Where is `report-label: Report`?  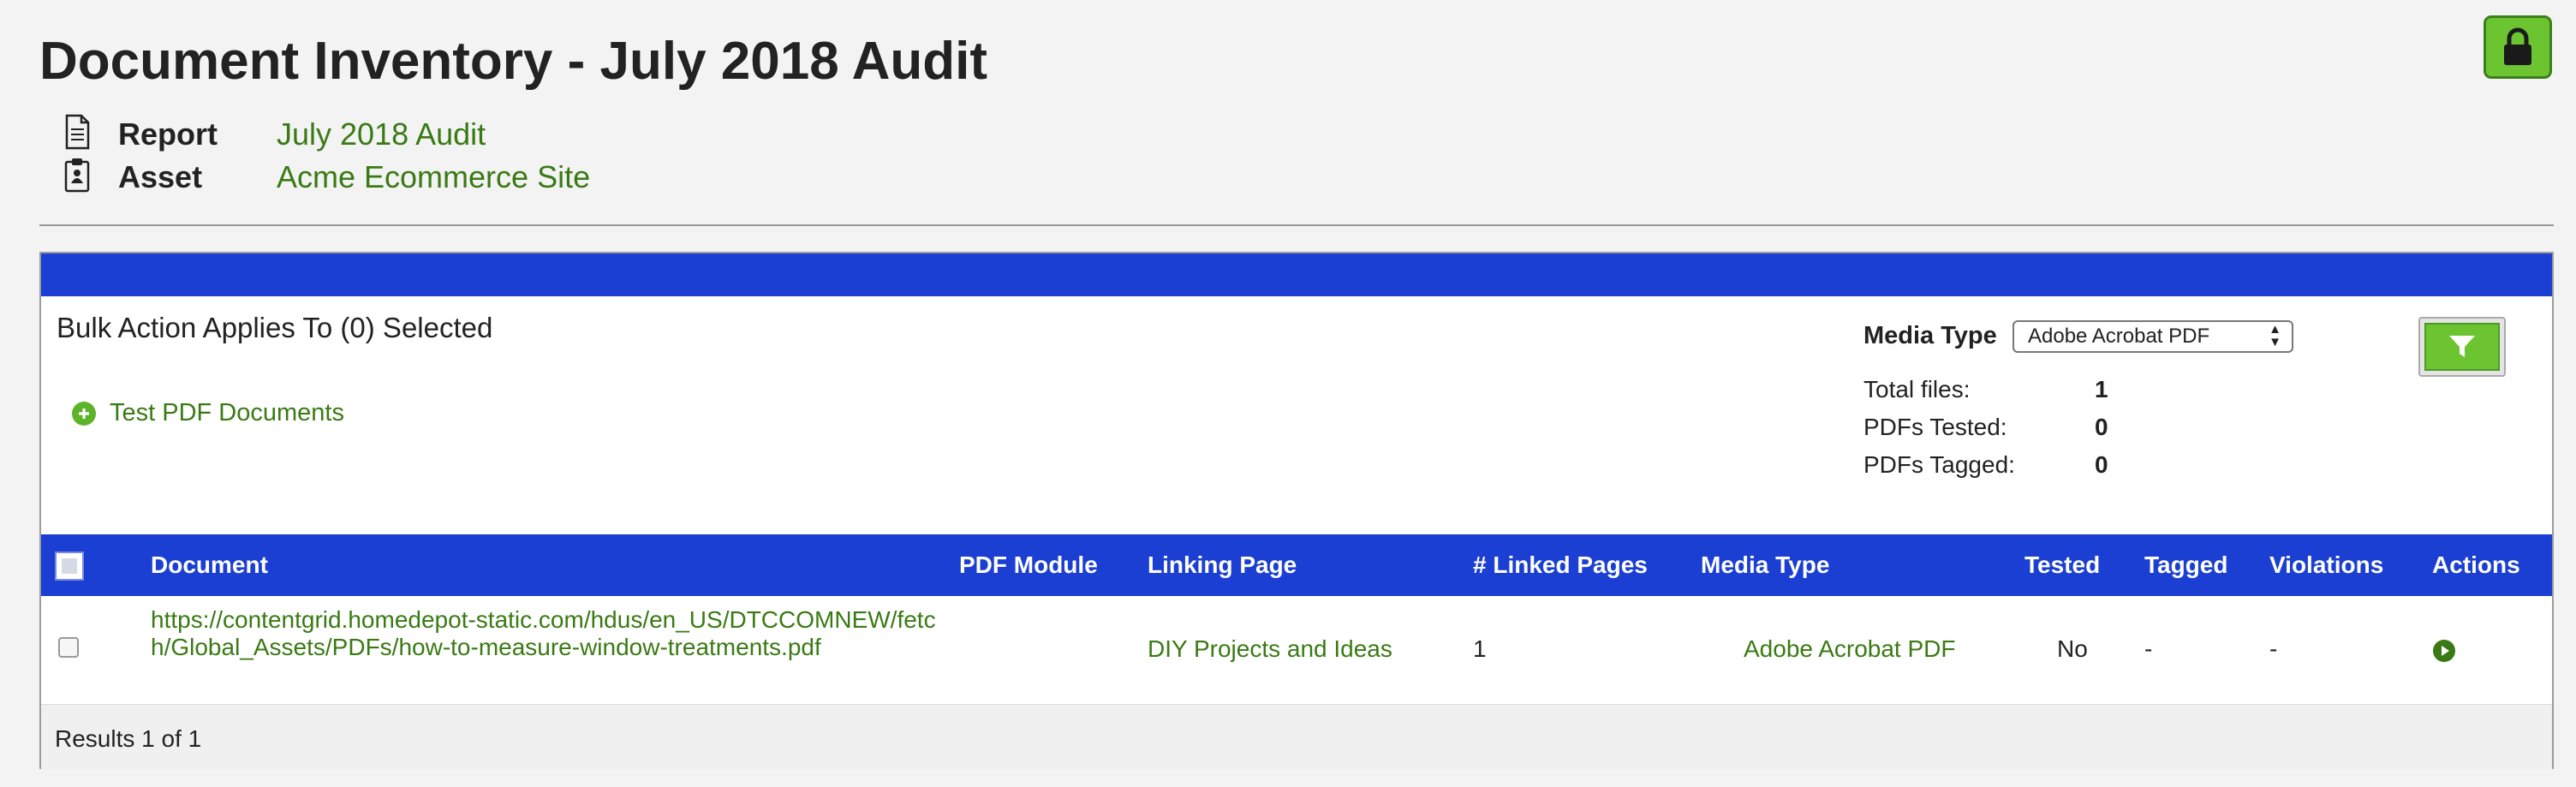 report-label: Report is located at coordinates (168, 134).